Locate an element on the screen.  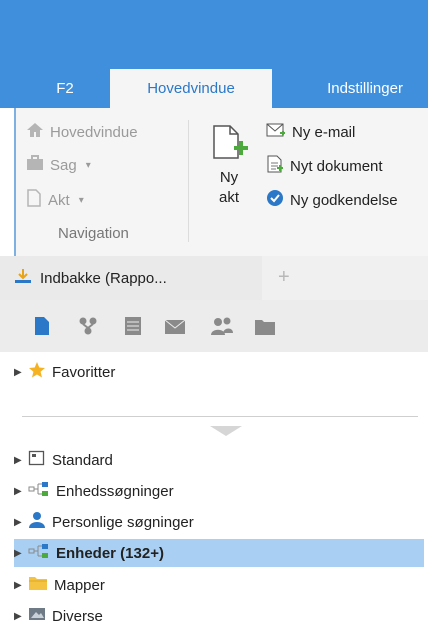
nav-akt-label: Akt is located at coordinates (59, 200).